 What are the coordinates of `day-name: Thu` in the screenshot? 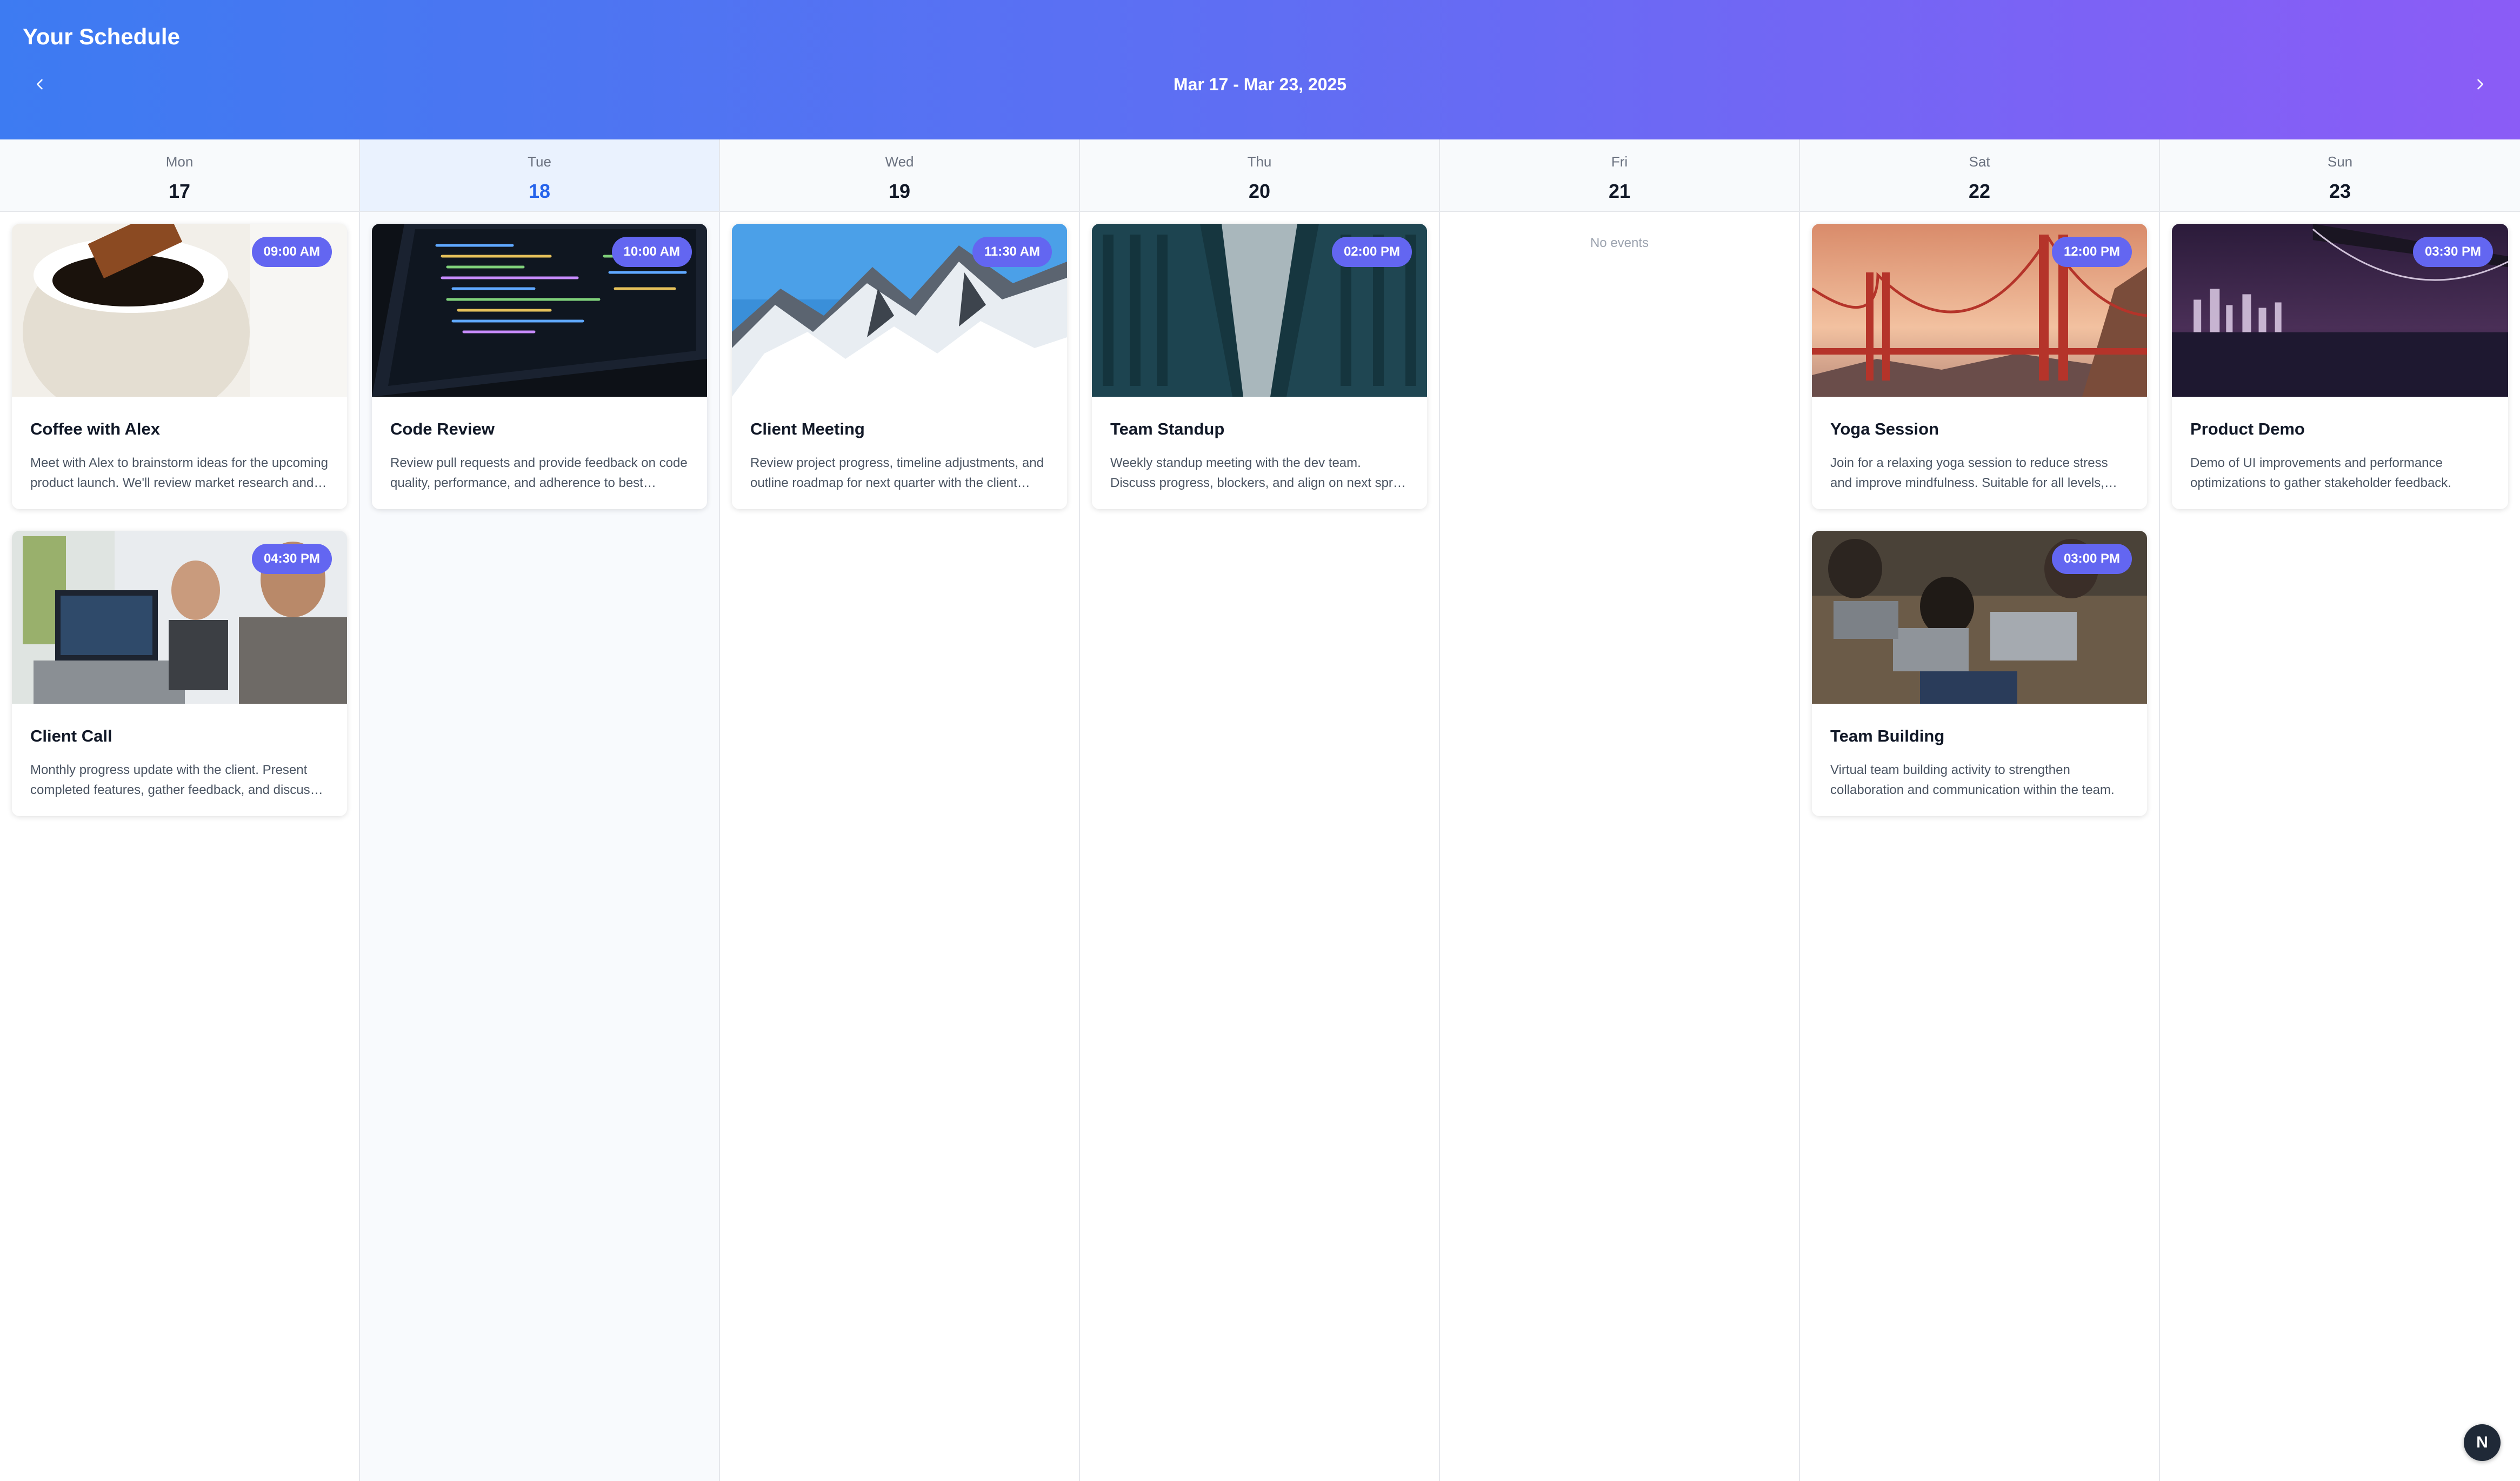 It's located at (1260, 162).